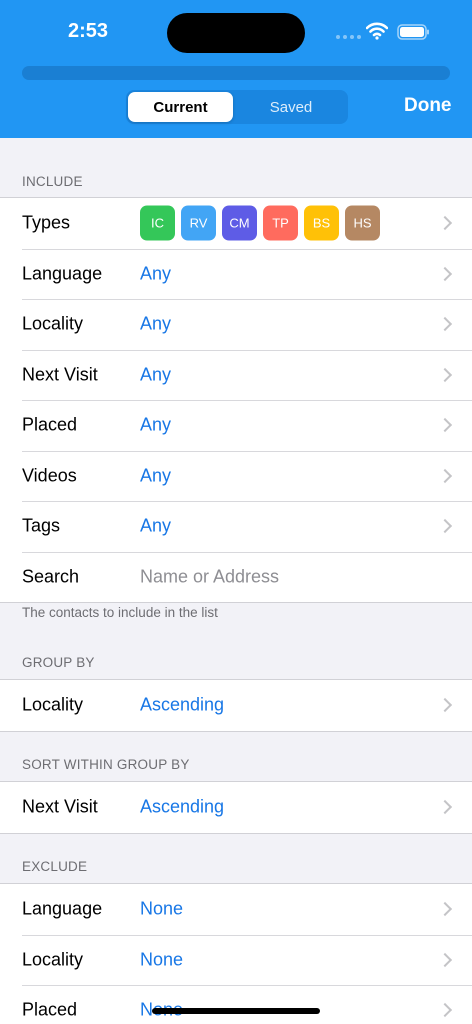 The height and width of the screenshot is (1024, 472). What do you see at coordinates (236, 1011) in the screenshot?
I see `home-indicator` at bounding box center [236, 1011].